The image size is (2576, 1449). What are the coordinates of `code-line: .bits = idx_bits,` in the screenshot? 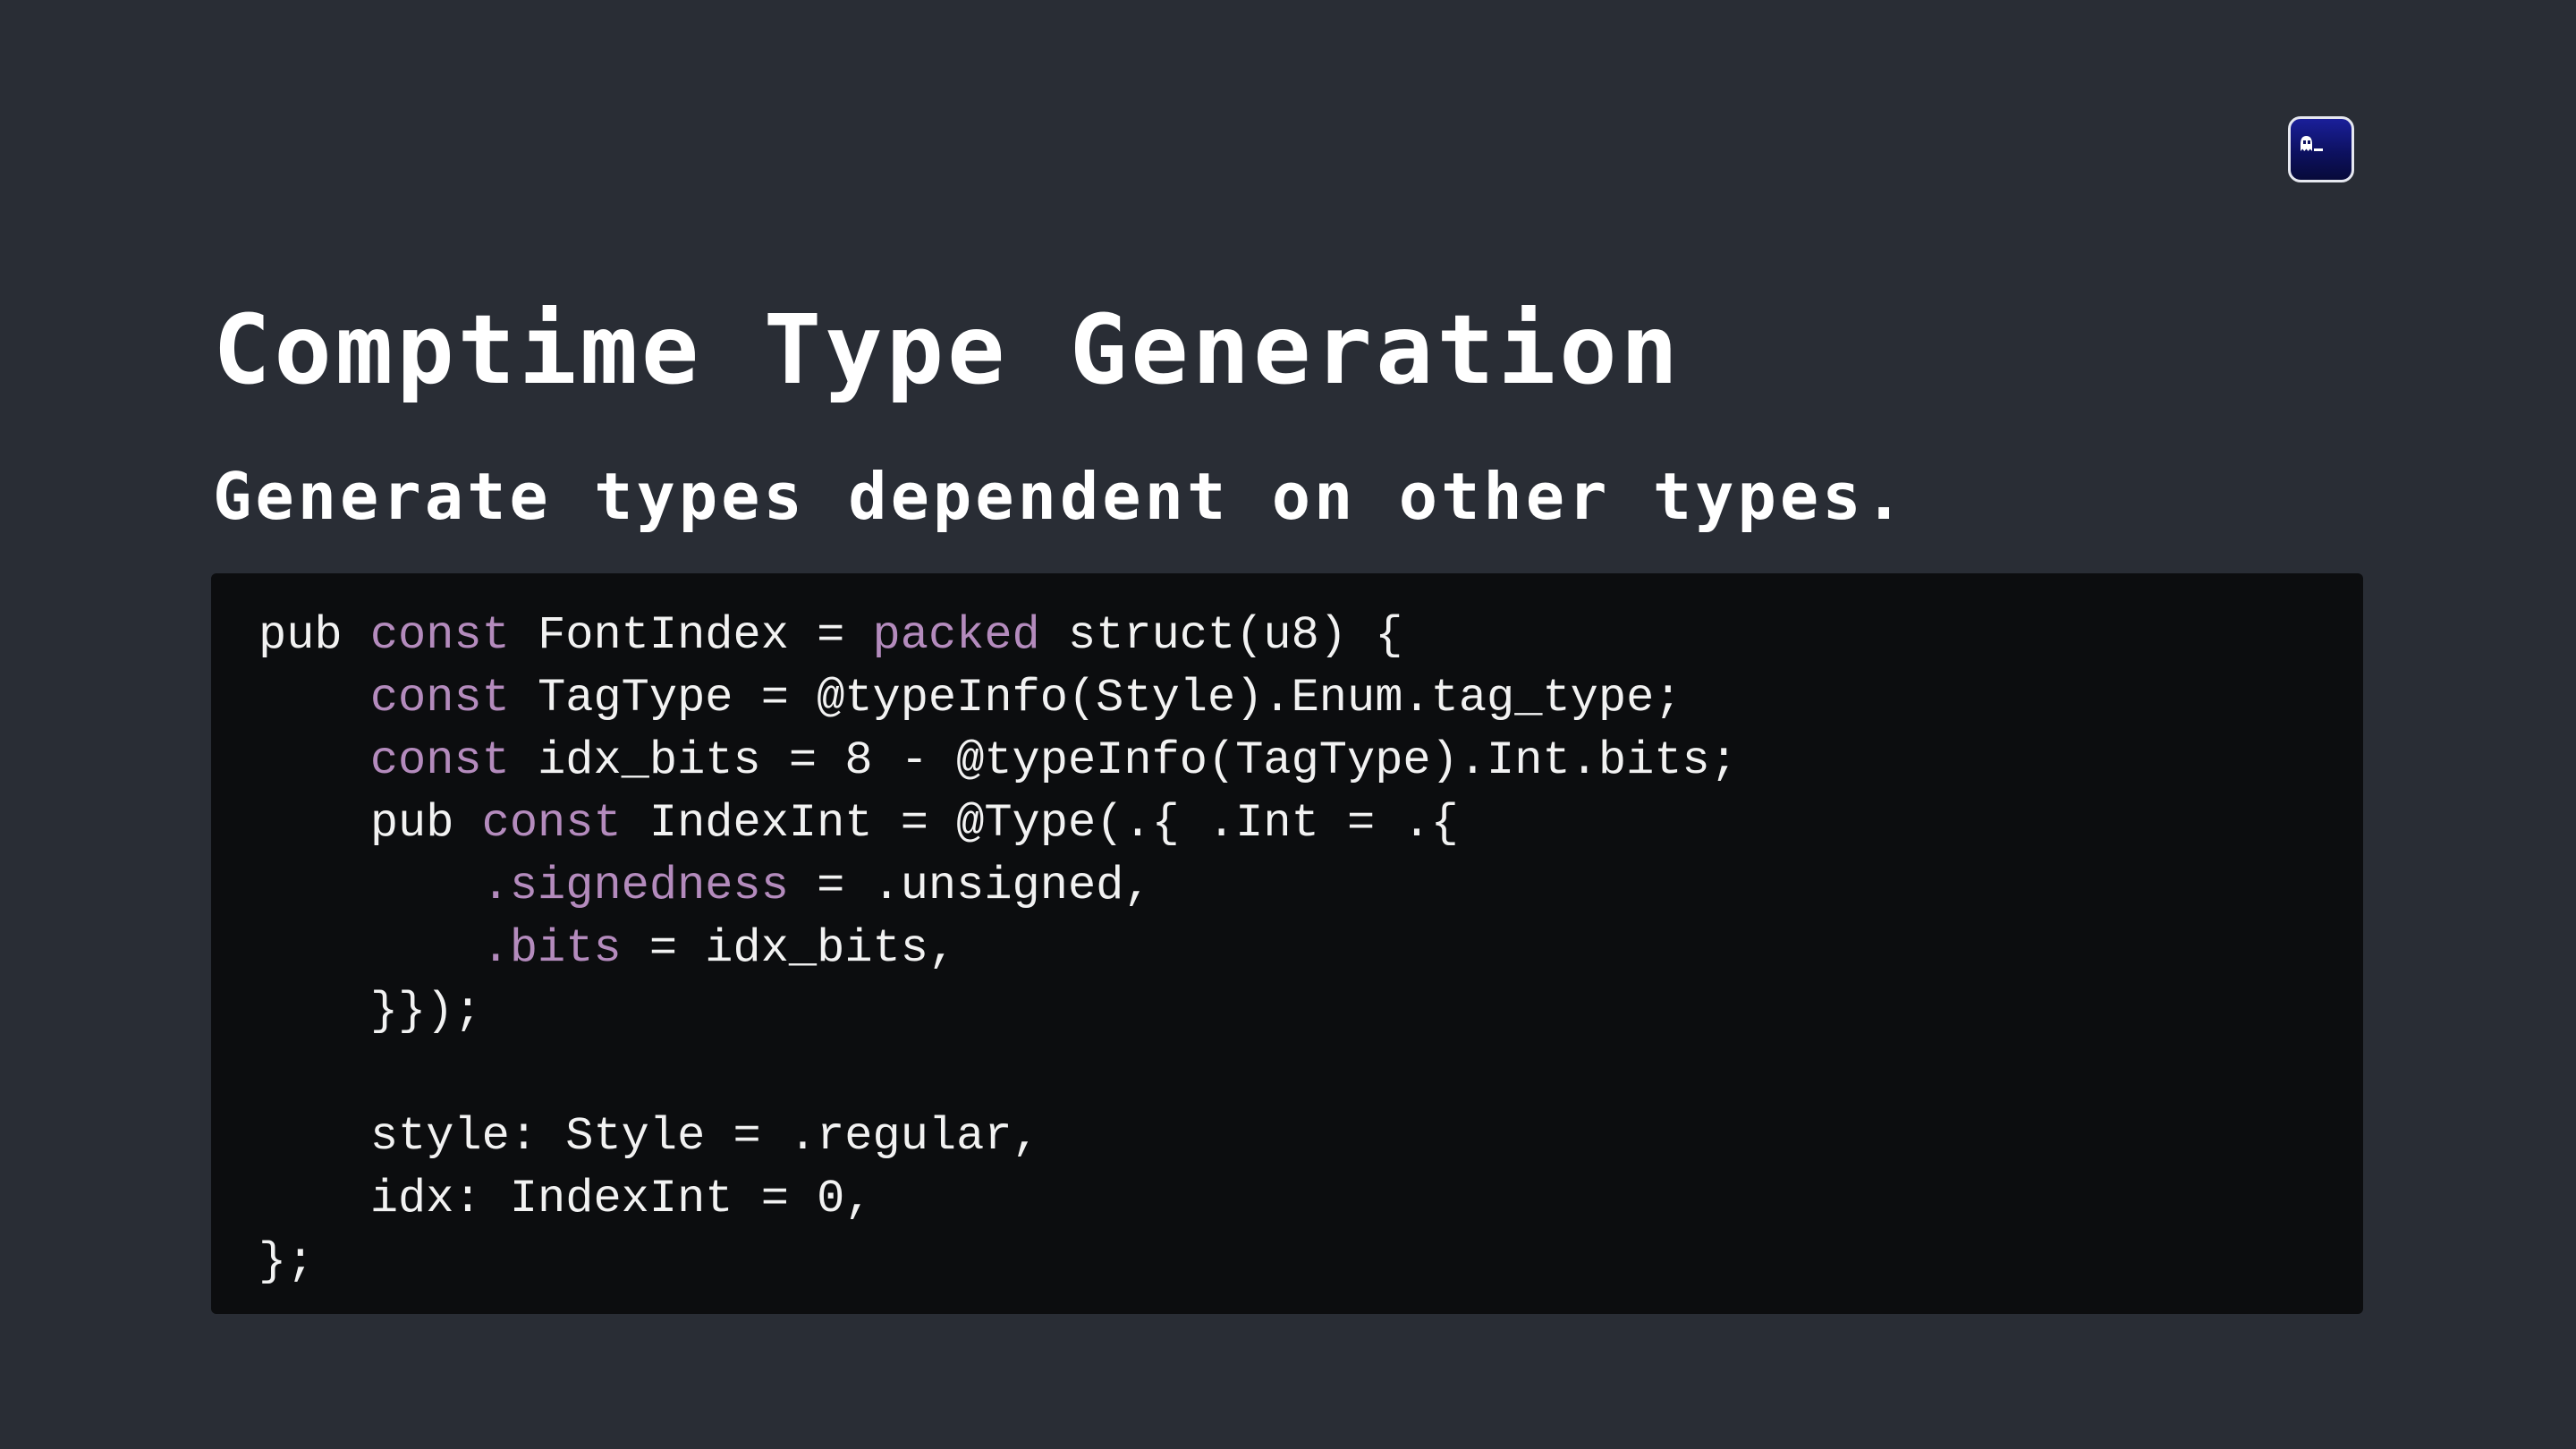 It's located at (1310, 949).